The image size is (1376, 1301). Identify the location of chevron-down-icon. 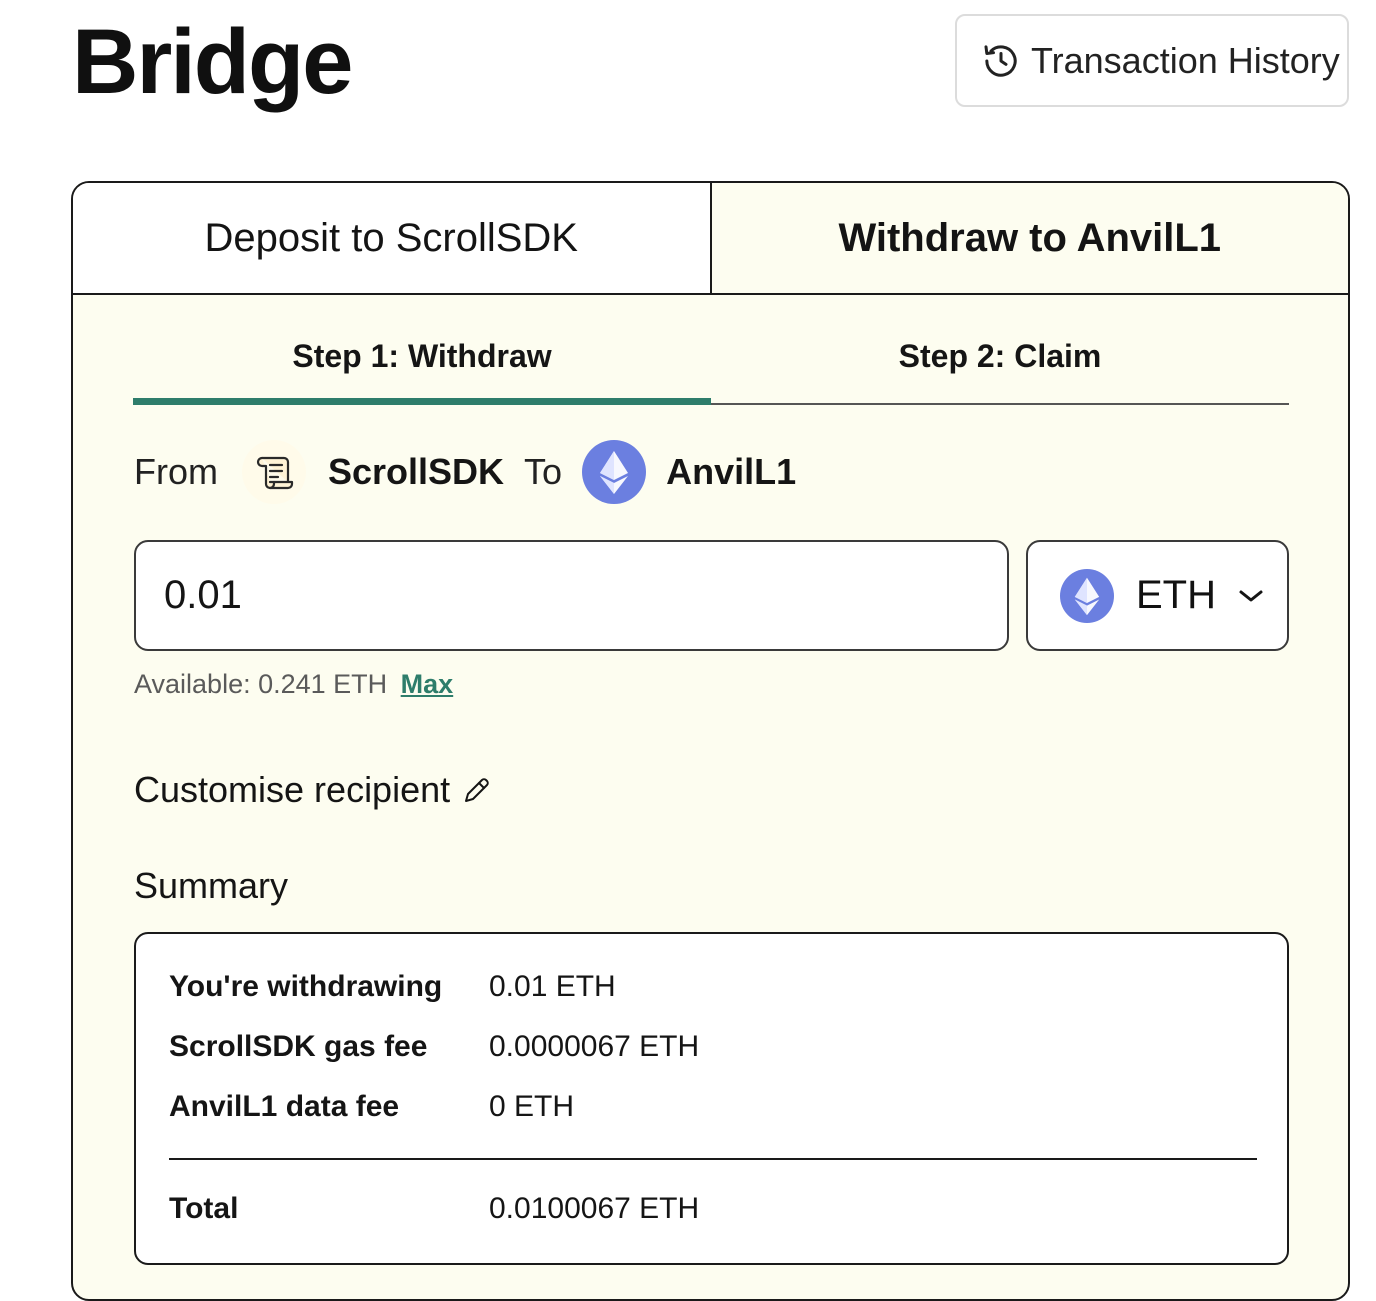
(1251, 596).